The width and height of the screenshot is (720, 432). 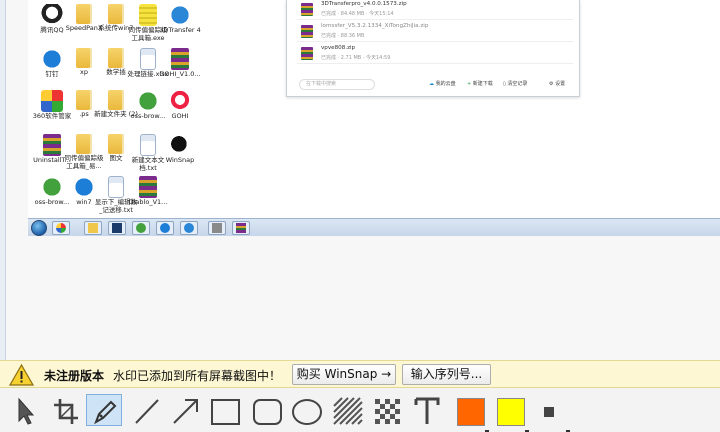 I want to click on ellipse-icon, so click(x=307, y=412).